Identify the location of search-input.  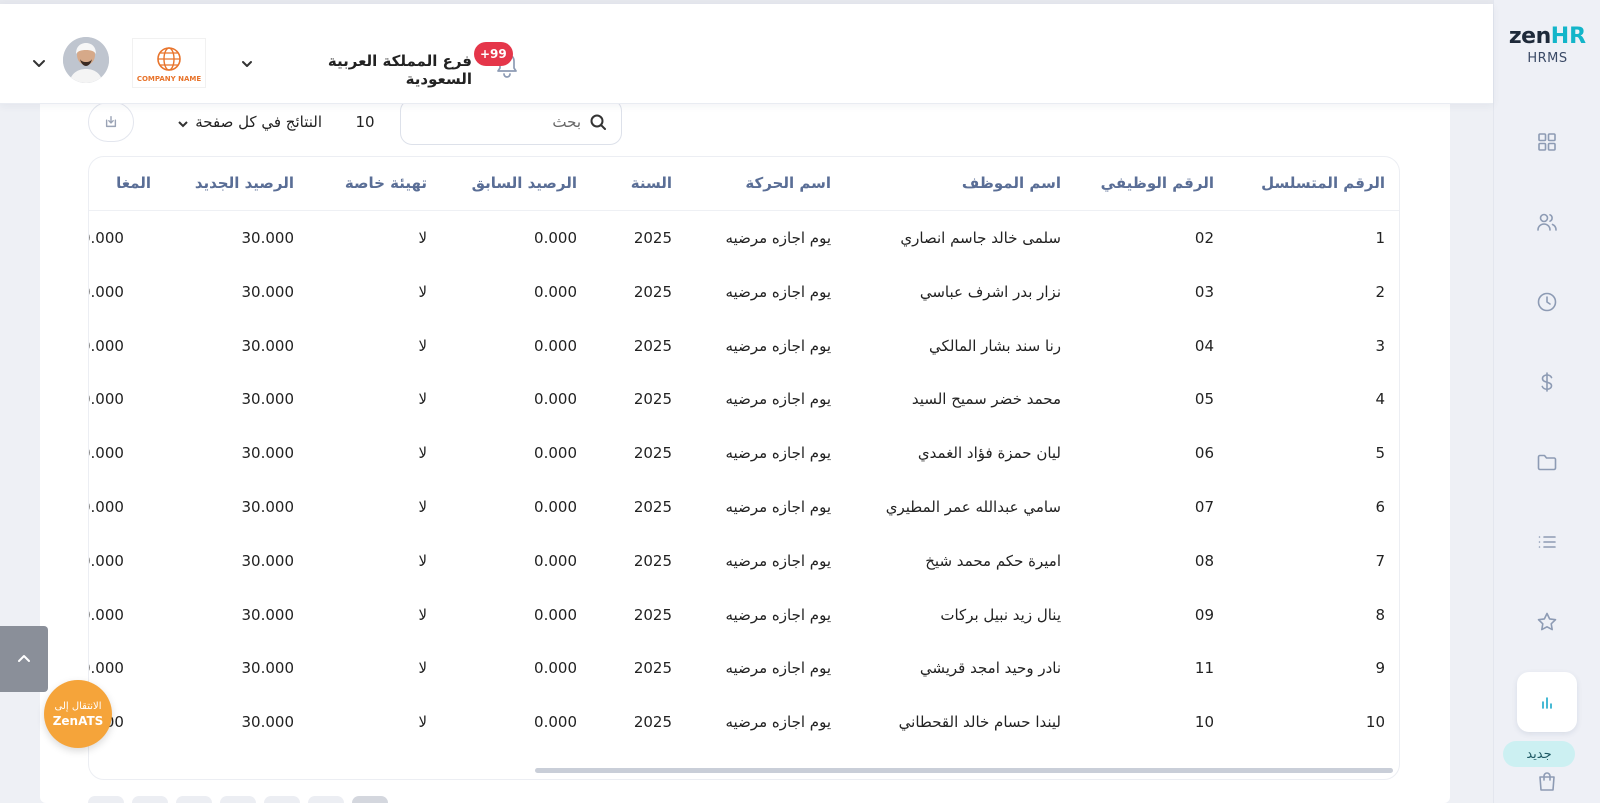
(496, 122).